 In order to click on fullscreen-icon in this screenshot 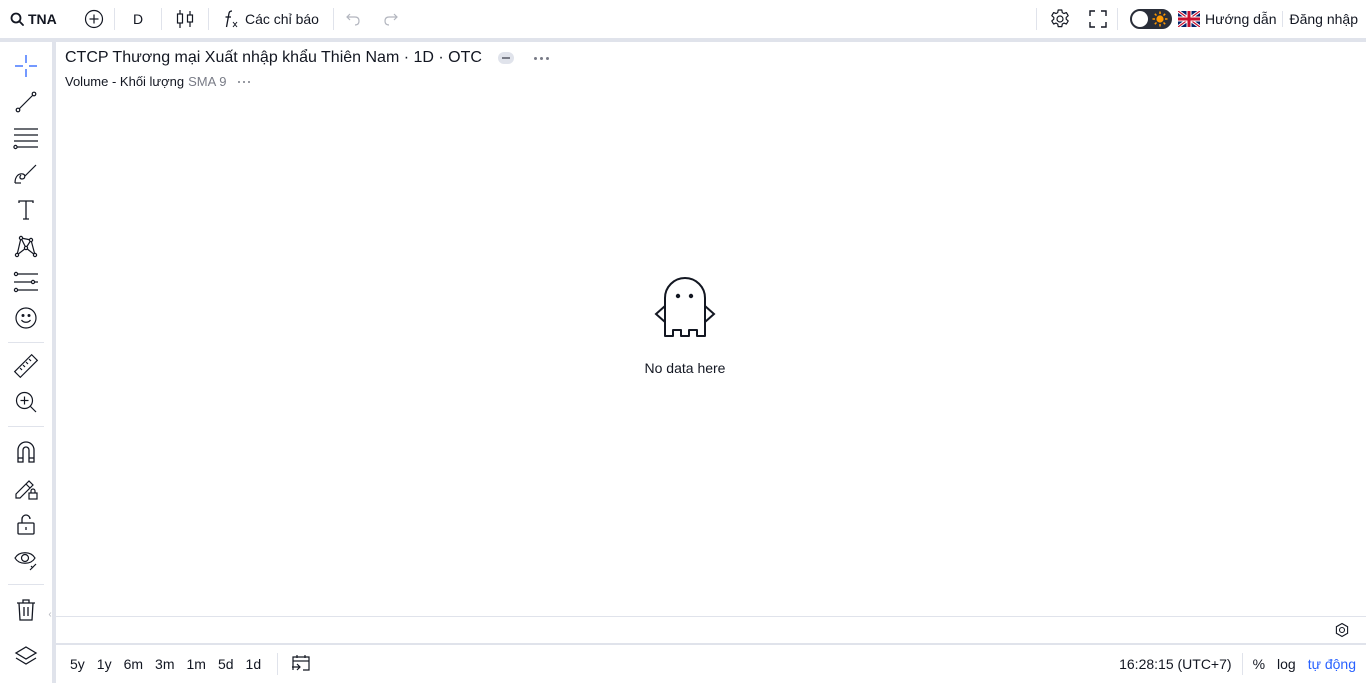, I will do `click(1098, 19)`.